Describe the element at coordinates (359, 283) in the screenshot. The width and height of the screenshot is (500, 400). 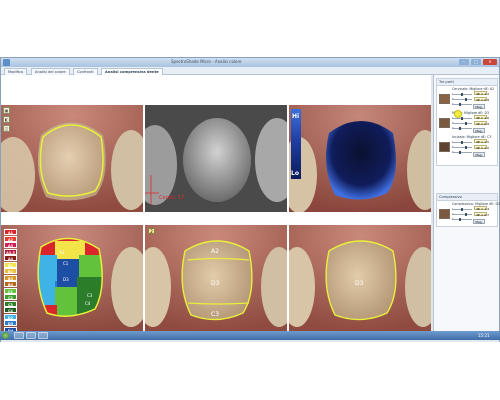
I see `overall-shade-label: D3` at that location.